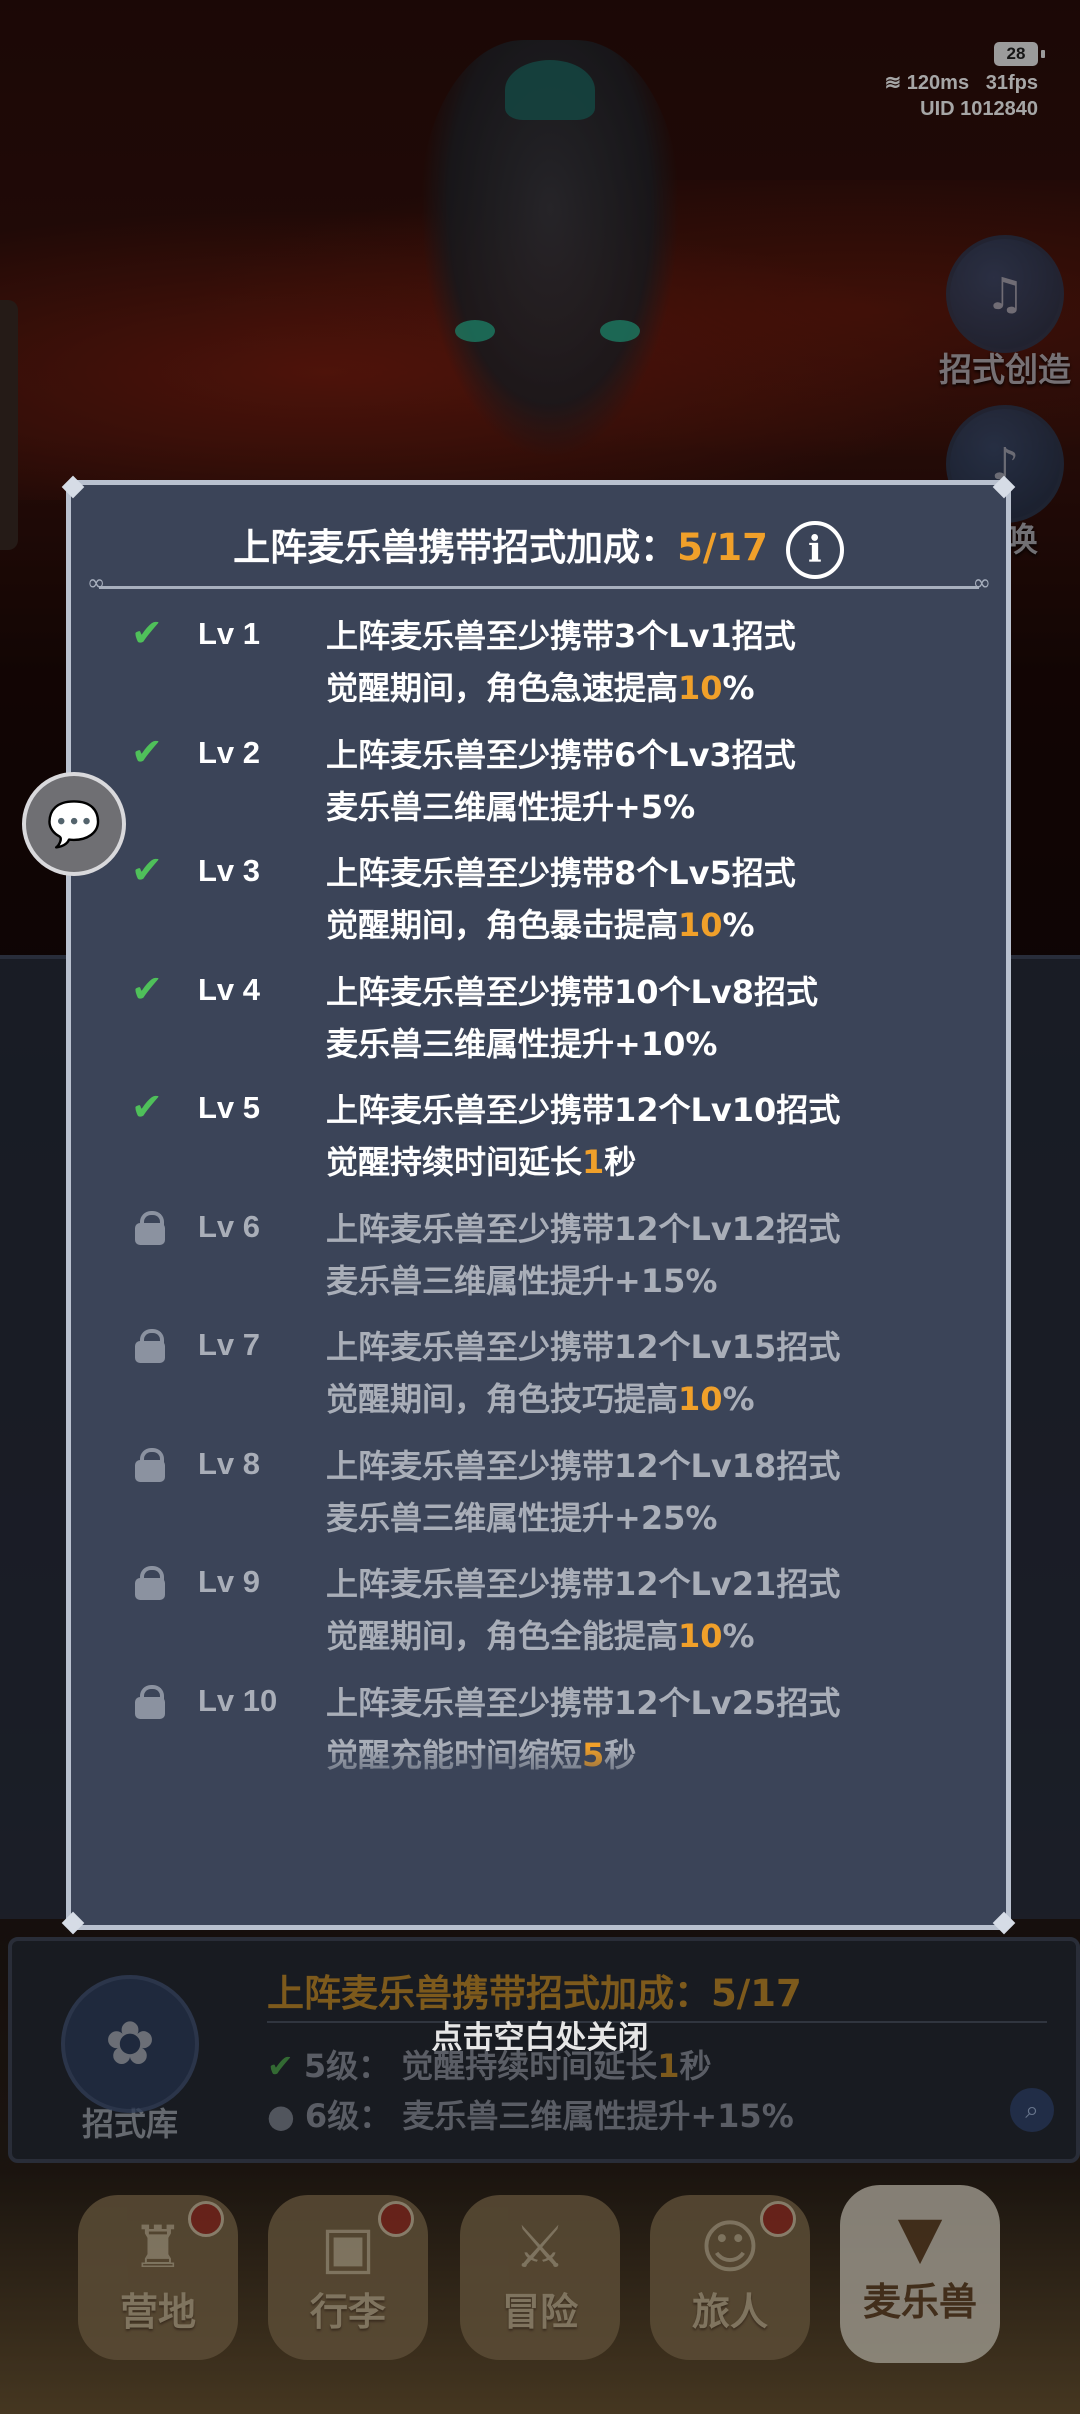 The height and width of the screenshot is (2414, 1080). Describe the element at coordinates (583, 1228) in the screenshot. I see `level-requirement: 上阵麦乐兽至少携带12个Lv12招式` at that location.